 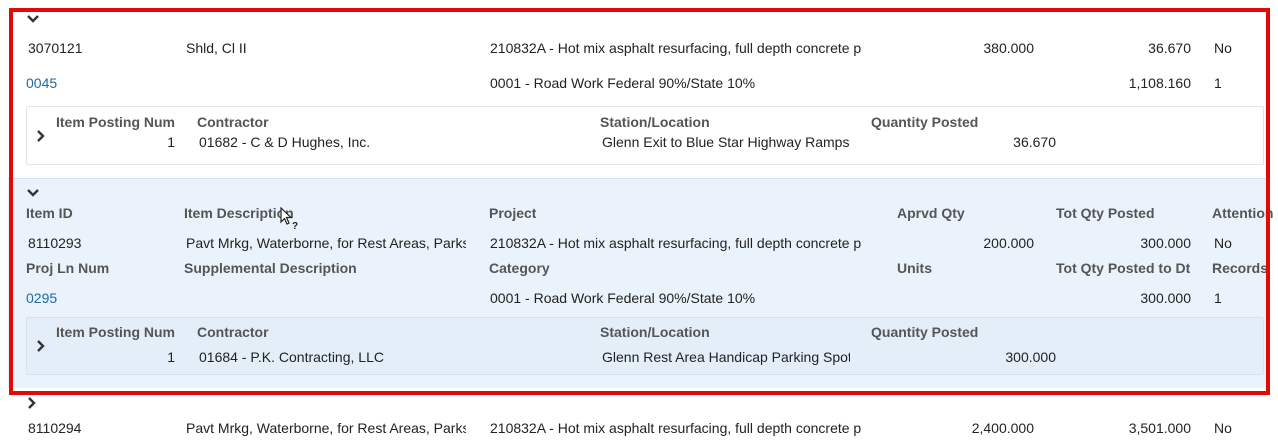 I want to click on station-location-value: Glenn Rest Area Handicap Parking Spot, so click(x=726, y=357).